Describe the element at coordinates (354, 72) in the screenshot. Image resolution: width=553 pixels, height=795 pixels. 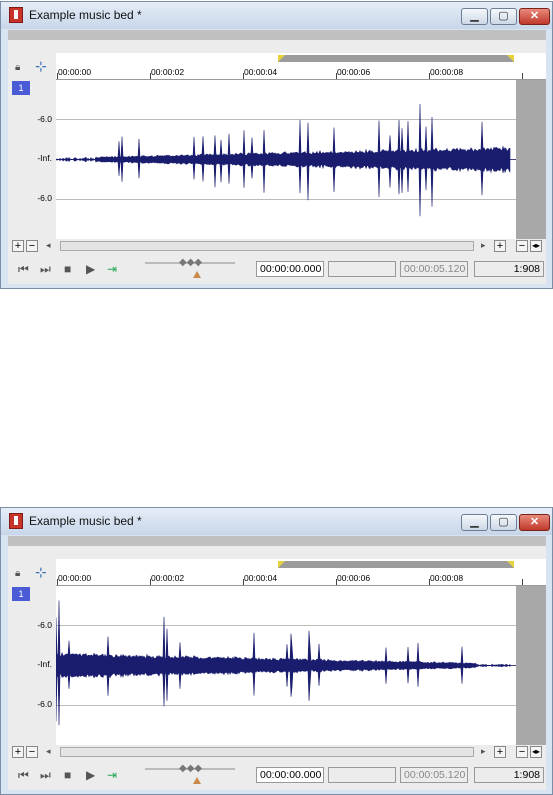
I see `ruler-label: 00:00:06` at that location.